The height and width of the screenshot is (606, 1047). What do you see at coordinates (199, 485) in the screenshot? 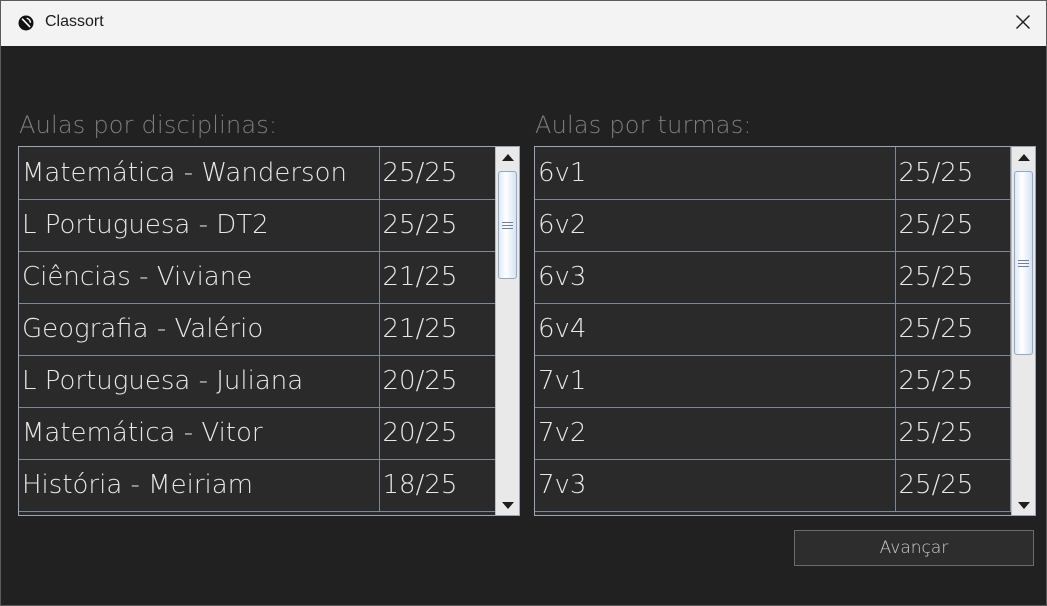
I see `row-name-cell: História - Meiriam` at bounding box center [199, 485].